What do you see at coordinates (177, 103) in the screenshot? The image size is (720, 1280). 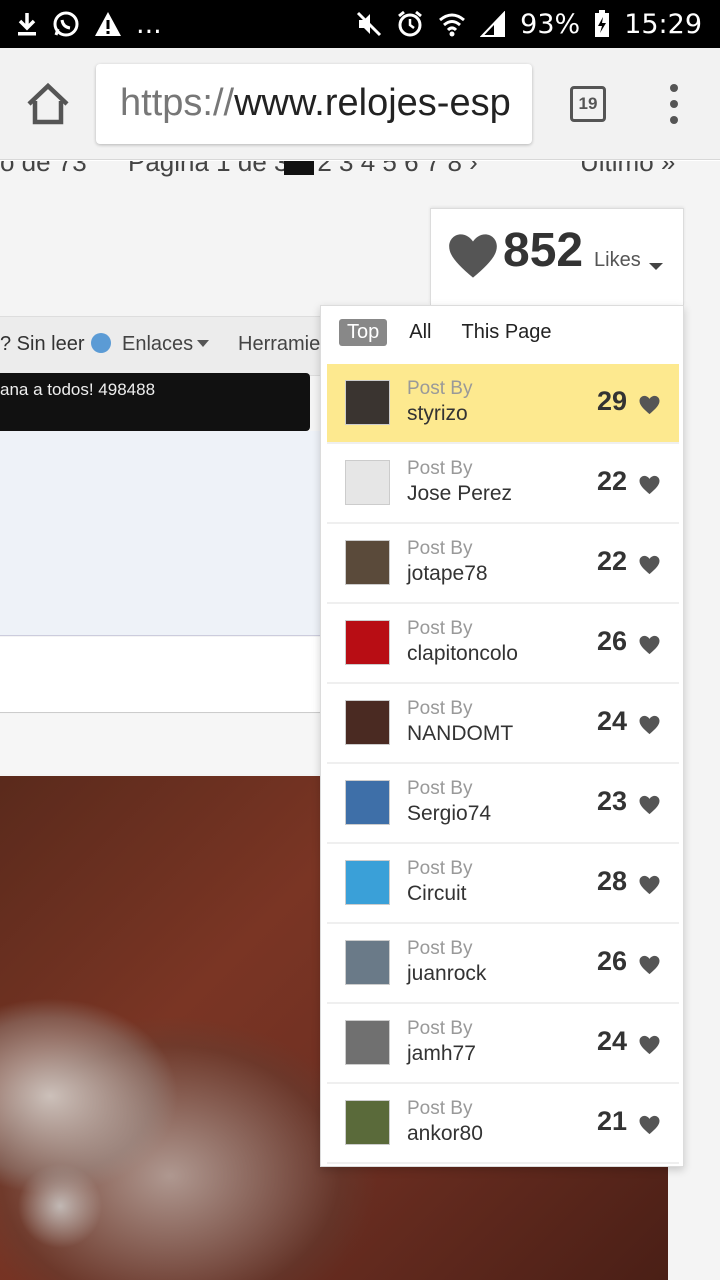 I see `url-scheme: https://` at bounding box center [177, 103].